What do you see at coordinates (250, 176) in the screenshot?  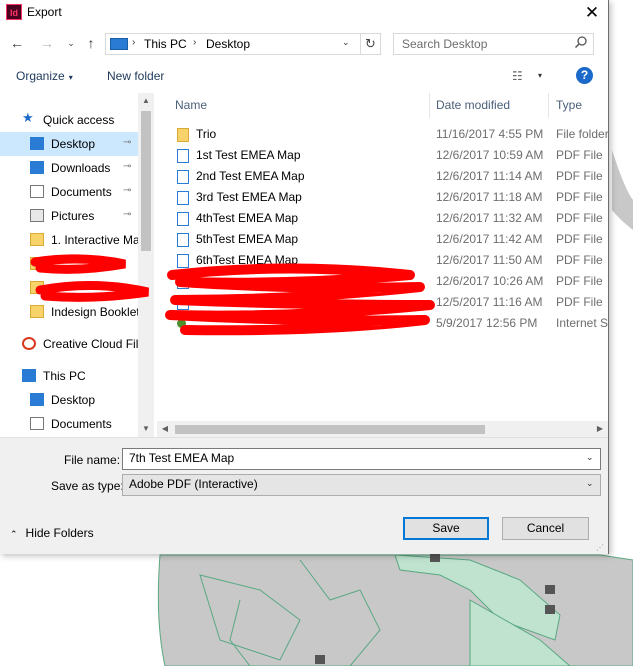 I see `file-name: 2nd Test EMEA Map` at bounding box center [250, 176].